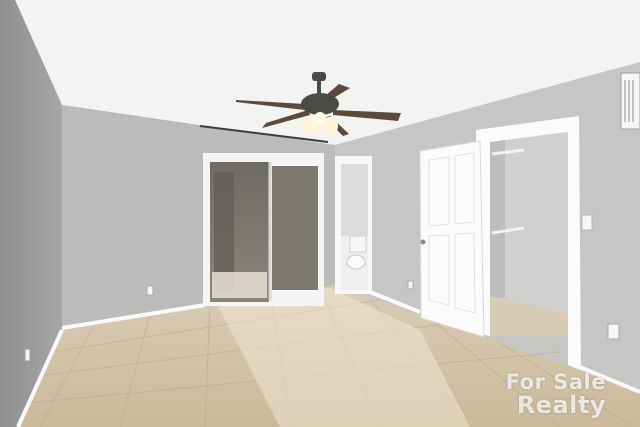  Describe the element at coordinates (263, 229) in the screenshot. I see `sliding-glass-door` at that location.